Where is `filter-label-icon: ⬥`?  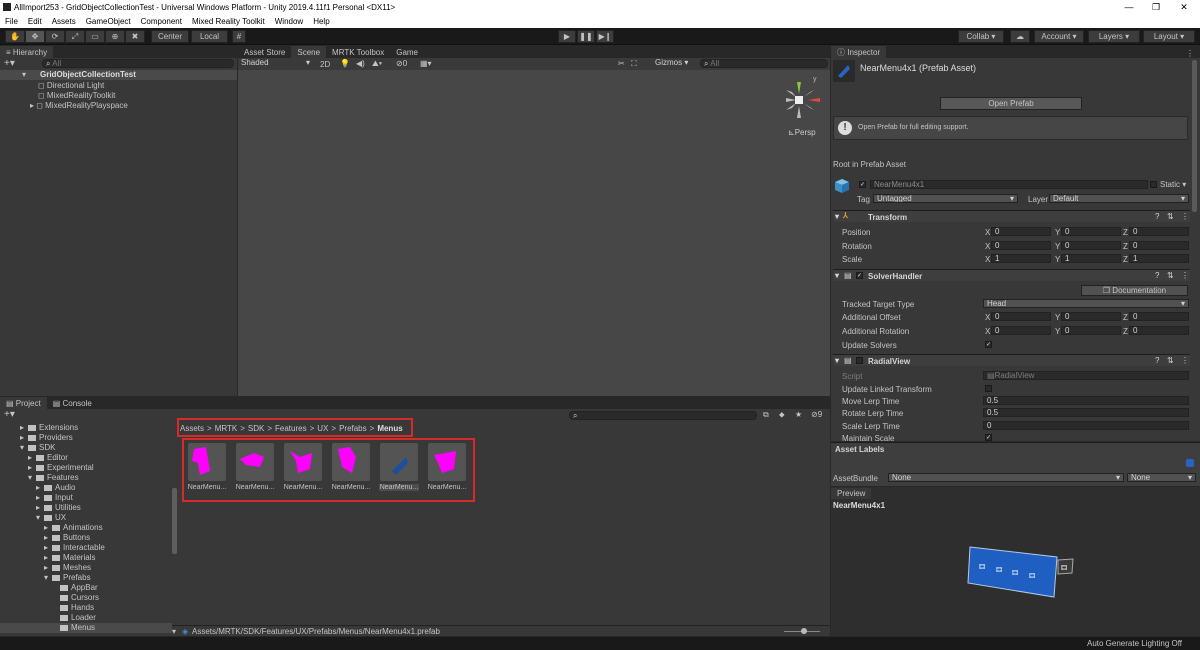 filter-label-icon: ⬥ is located at coordinates (782, 415).